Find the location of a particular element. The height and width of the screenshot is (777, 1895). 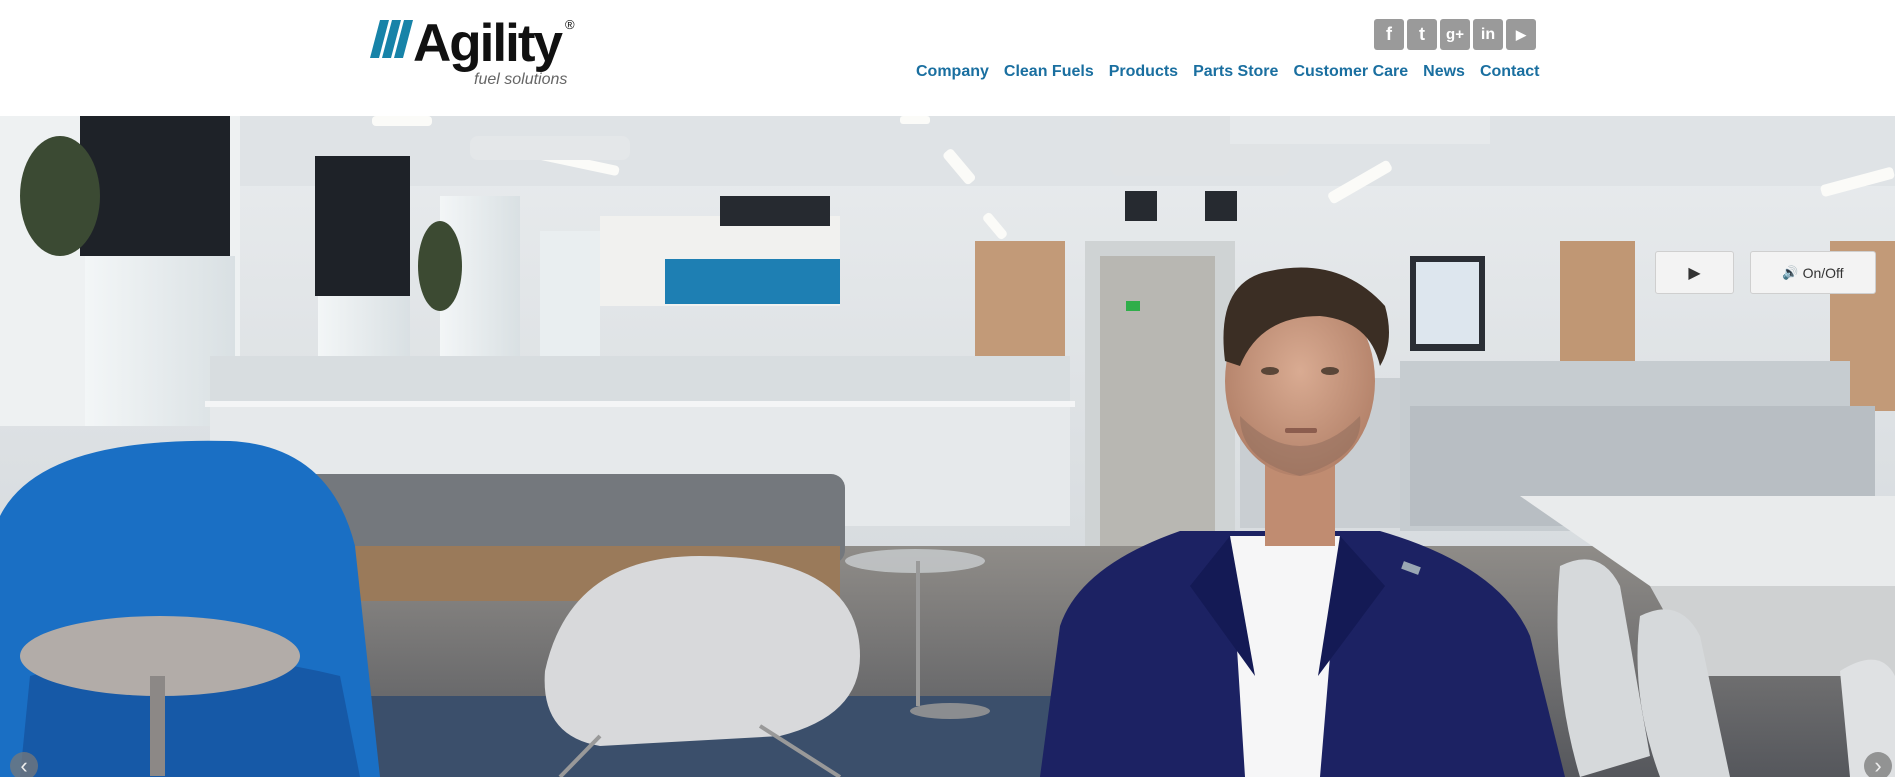

nav-item-products: Products is located at coordinates (1143, 72).